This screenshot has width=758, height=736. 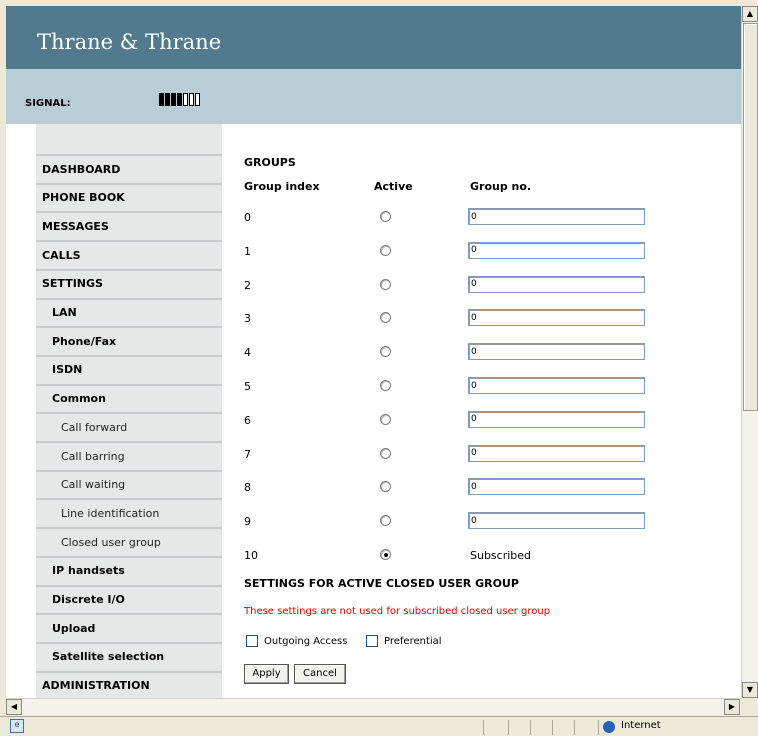 What do you see at coordinates (129, 598) in the screenshot?
I see `sidebar-item-discrete-i-o: Discrete I/O` at bounding box center [129, 598].